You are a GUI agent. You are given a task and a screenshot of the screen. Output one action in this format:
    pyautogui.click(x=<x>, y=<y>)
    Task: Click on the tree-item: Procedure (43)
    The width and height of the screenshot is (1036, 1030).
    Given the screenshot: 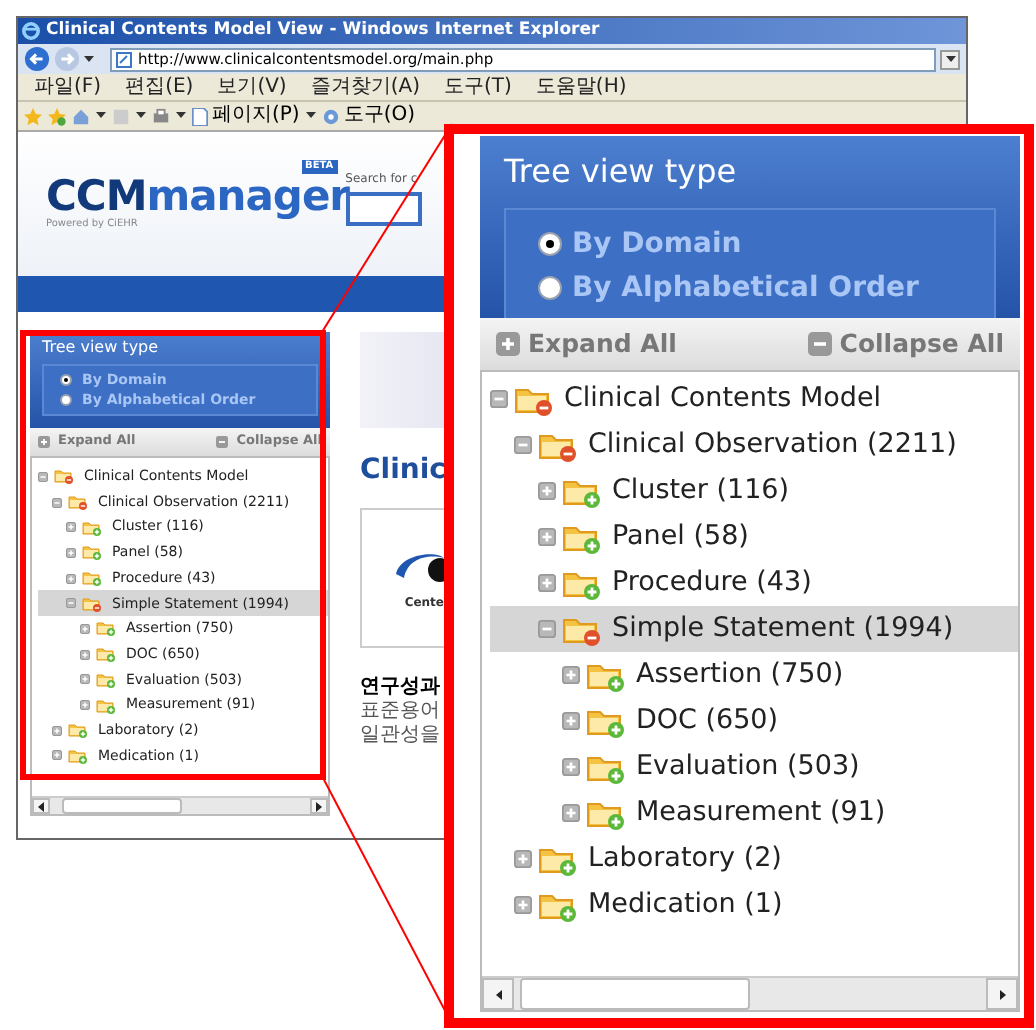 What is the action you would take?
    pyautogui.click(x=754, y=583)
    